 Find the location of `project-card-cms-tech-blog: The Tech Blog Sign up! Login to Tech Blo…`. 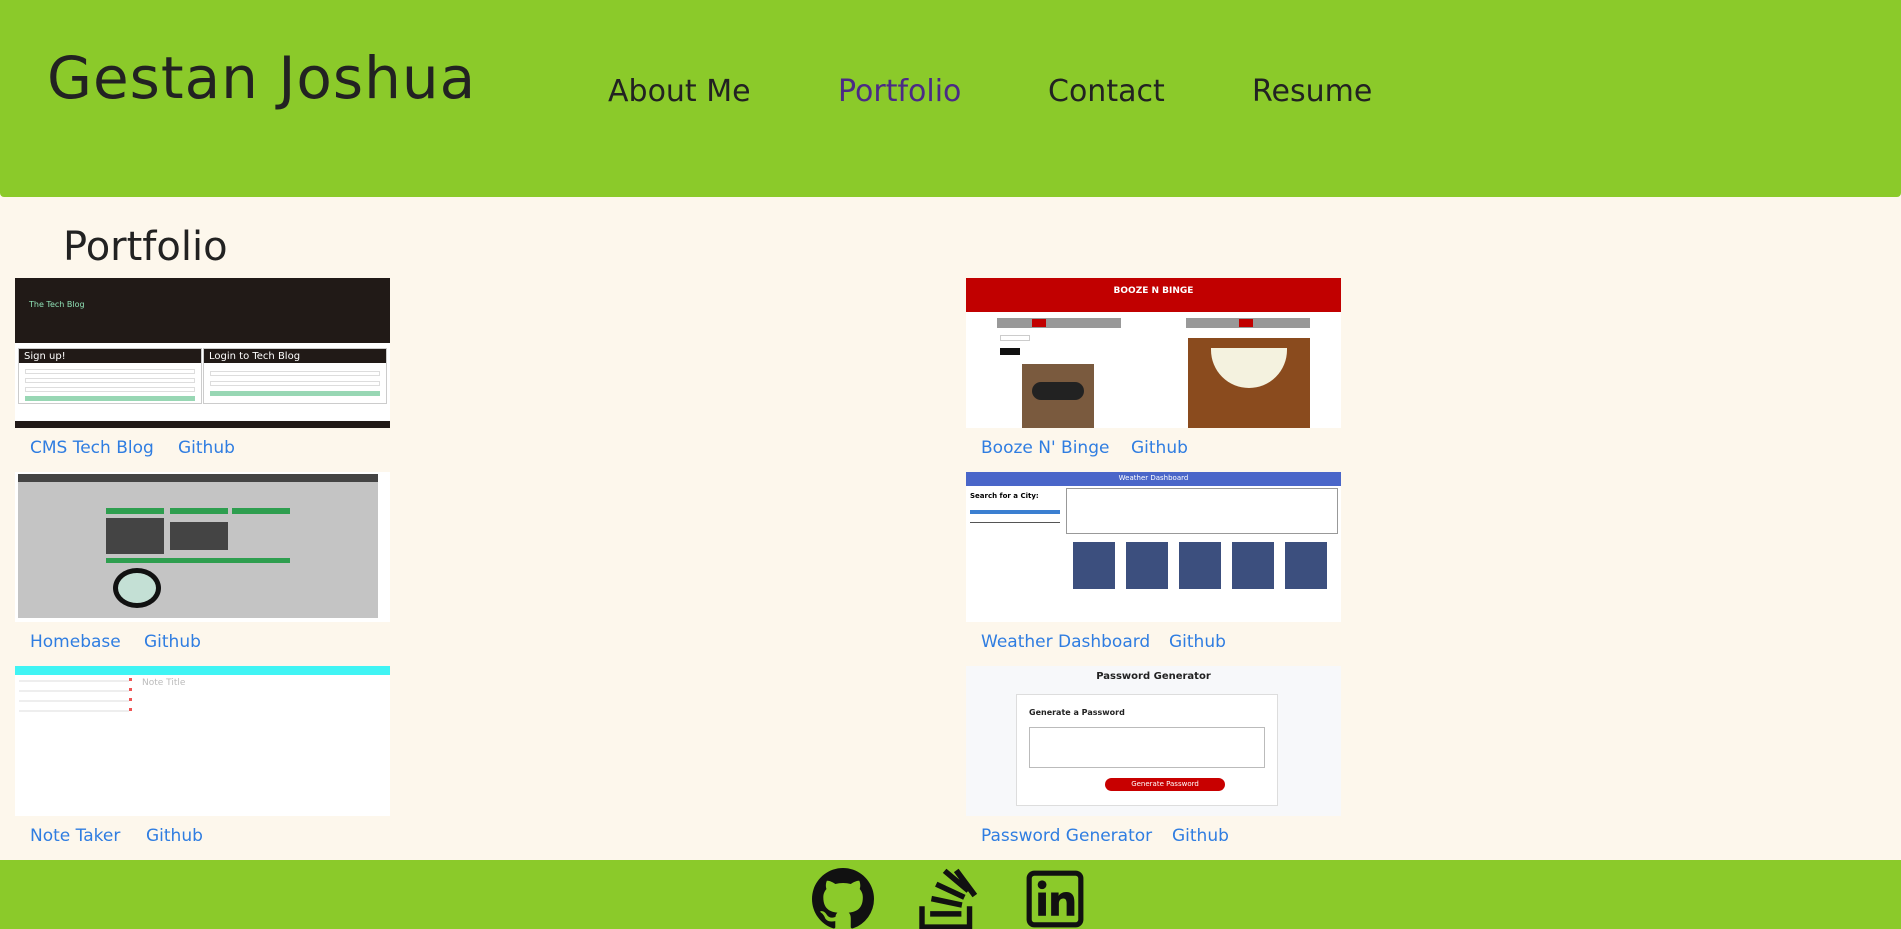

project-card-cms-tech-blog: The Tech Blog Sign up! Login to Tech Blo… is located at coordinates (202, 373).